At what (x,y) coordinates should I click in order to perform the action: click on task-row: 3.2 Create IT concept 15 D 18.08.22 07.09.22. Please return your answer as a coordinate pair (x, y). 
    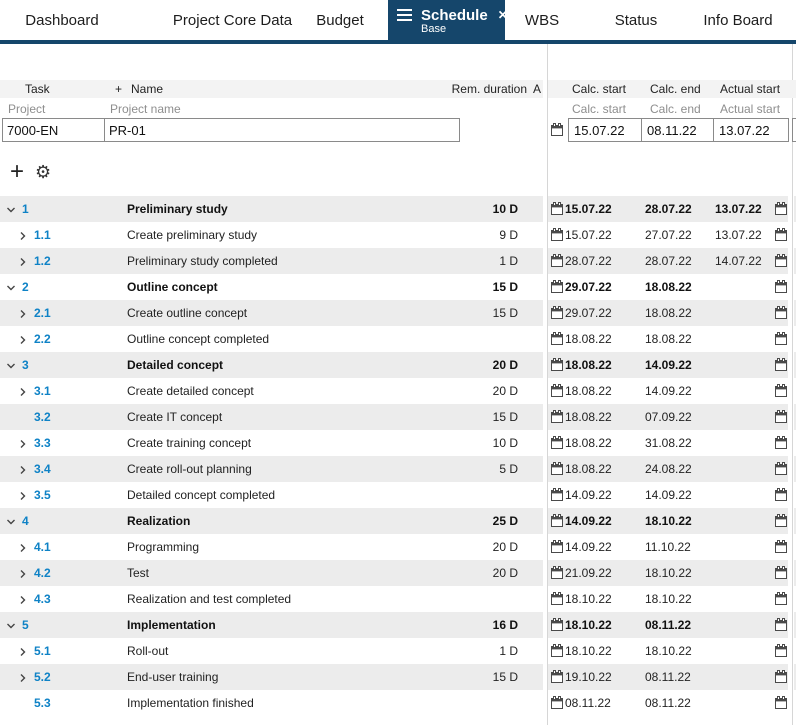
    Looking at the image, I should click on (398, 417).